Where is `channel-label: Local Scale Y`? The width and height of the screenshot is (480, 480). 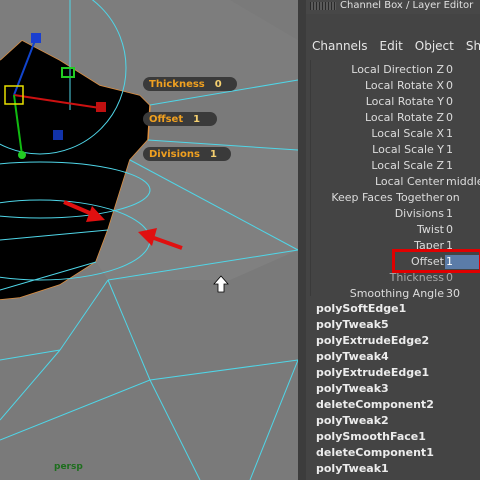 channel-label: Local Scale Y is located at coordinates (408, 149).